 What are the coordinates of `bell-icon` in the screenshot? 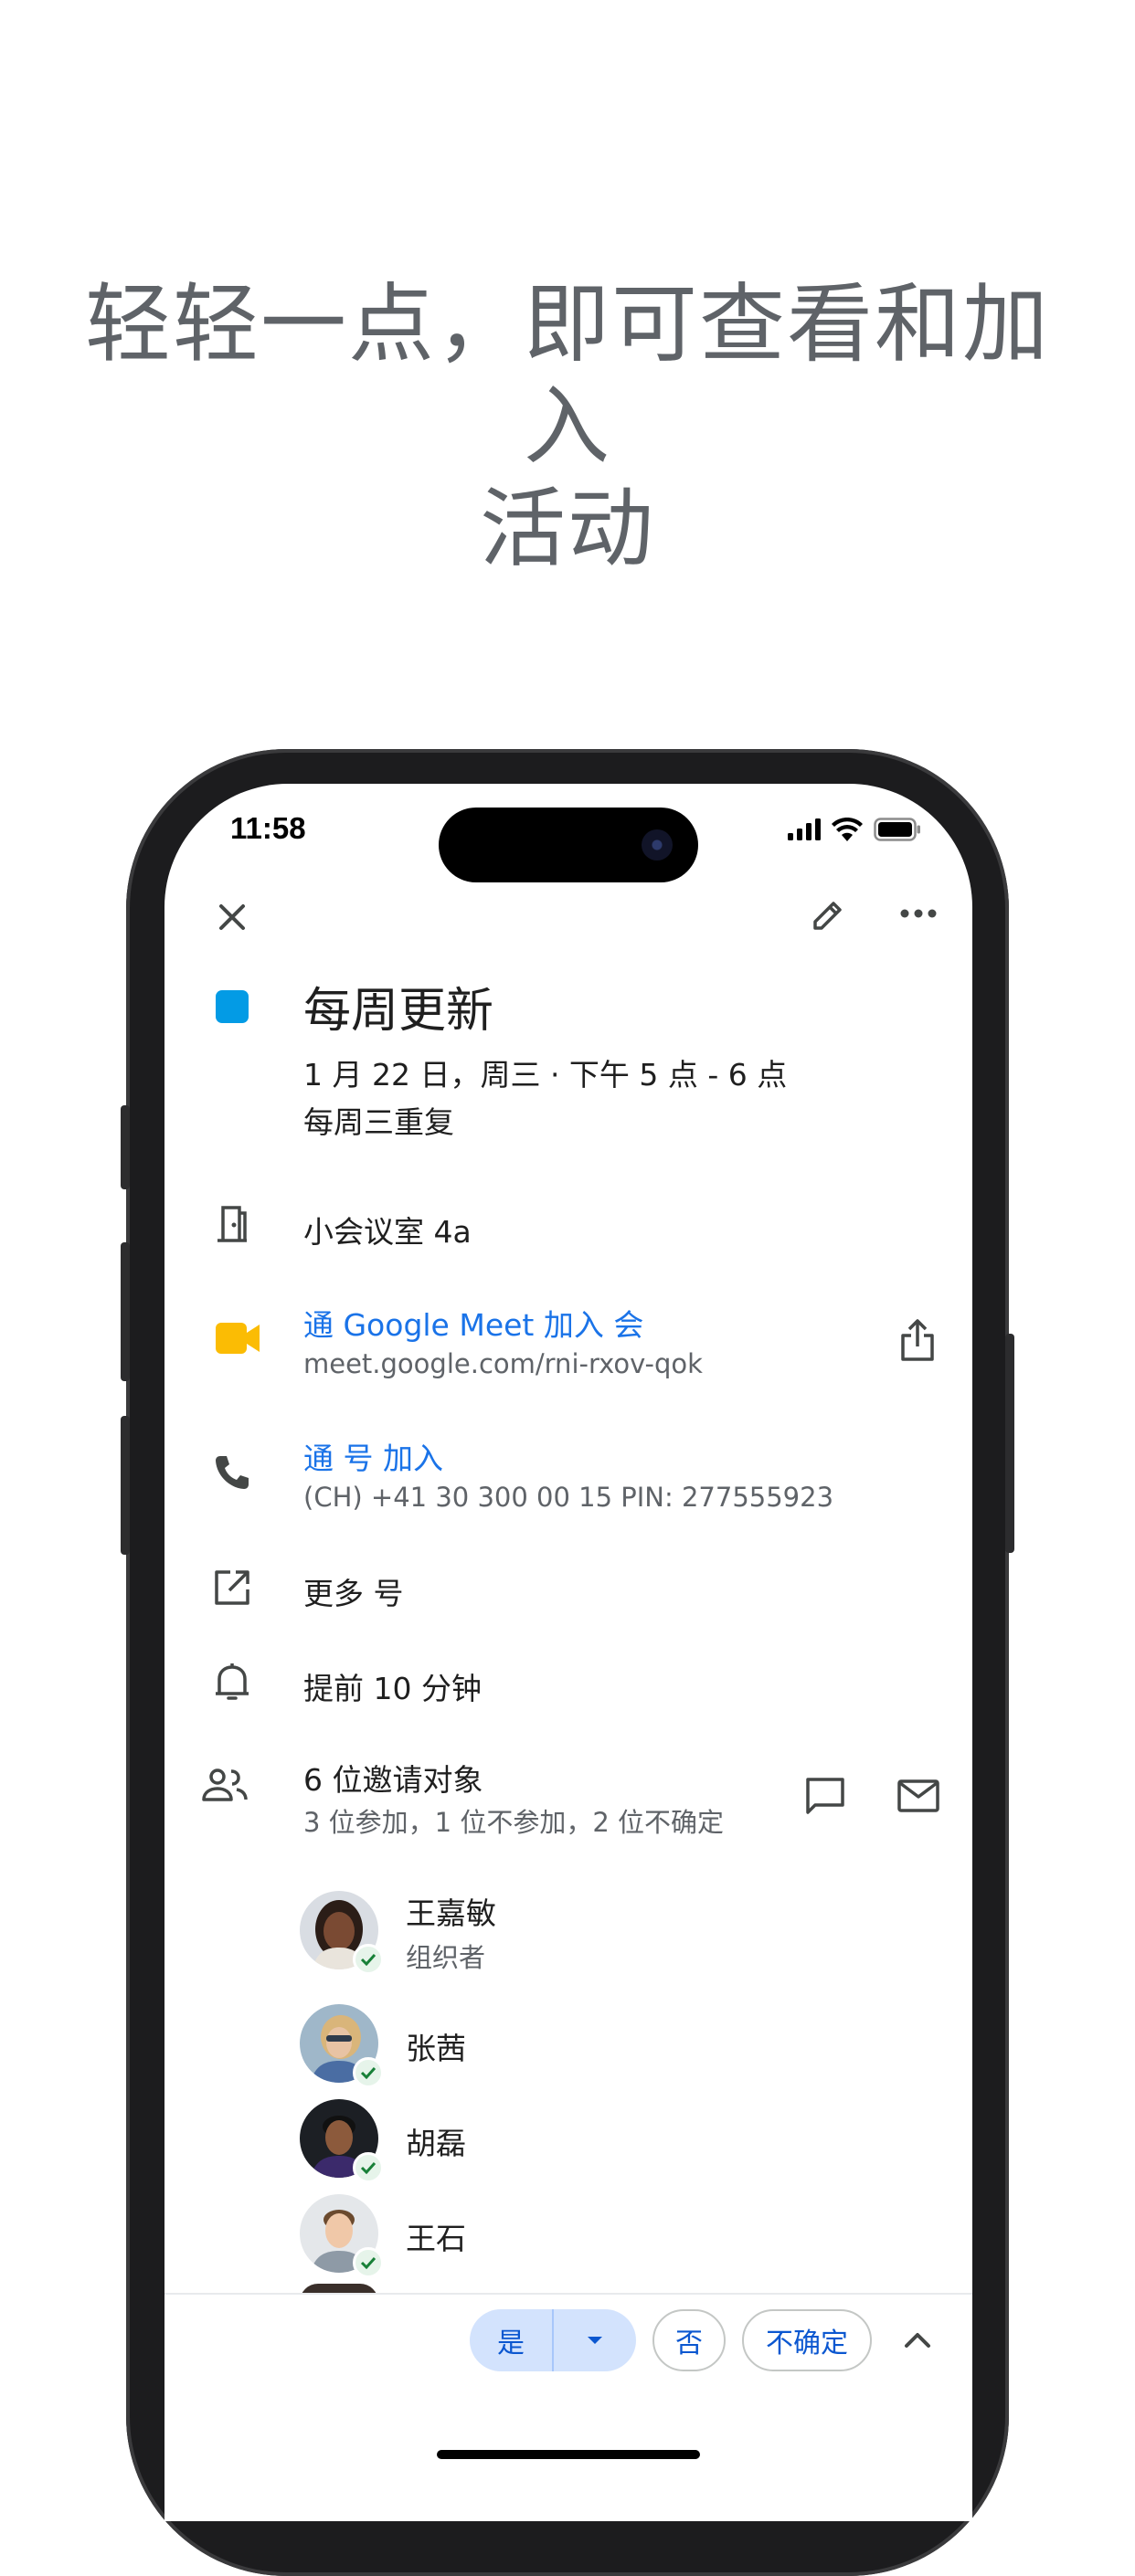 It's located at (232, 1682).